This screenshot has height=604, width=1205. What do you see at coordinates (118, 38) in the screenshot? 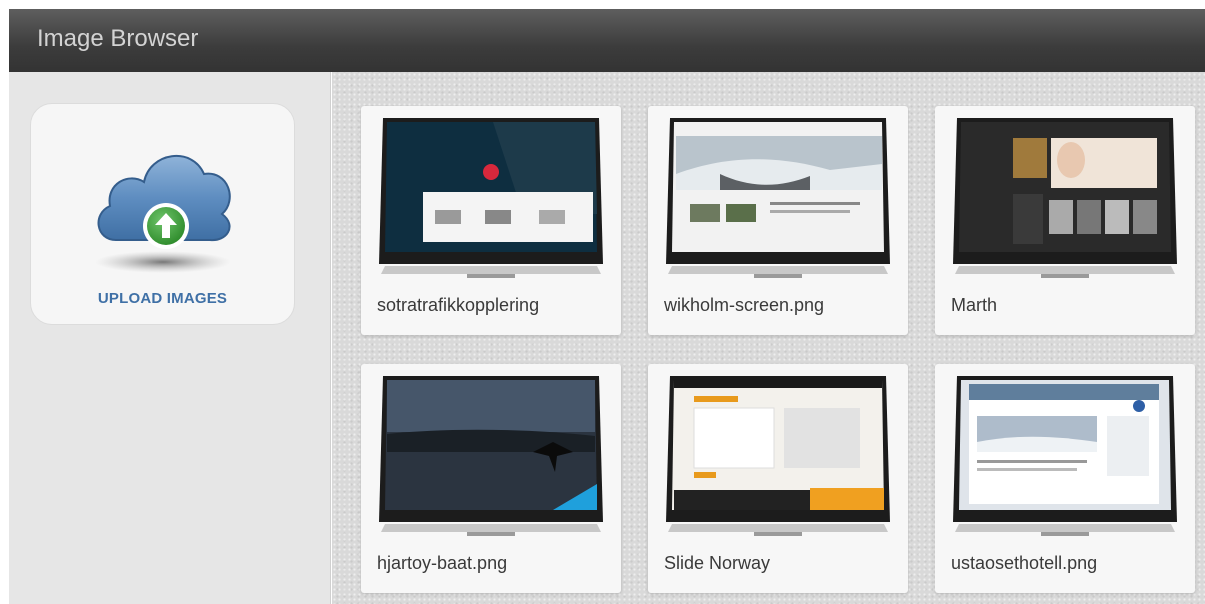
I see `window-title: Image Browser` at bounding box center [118, 38].